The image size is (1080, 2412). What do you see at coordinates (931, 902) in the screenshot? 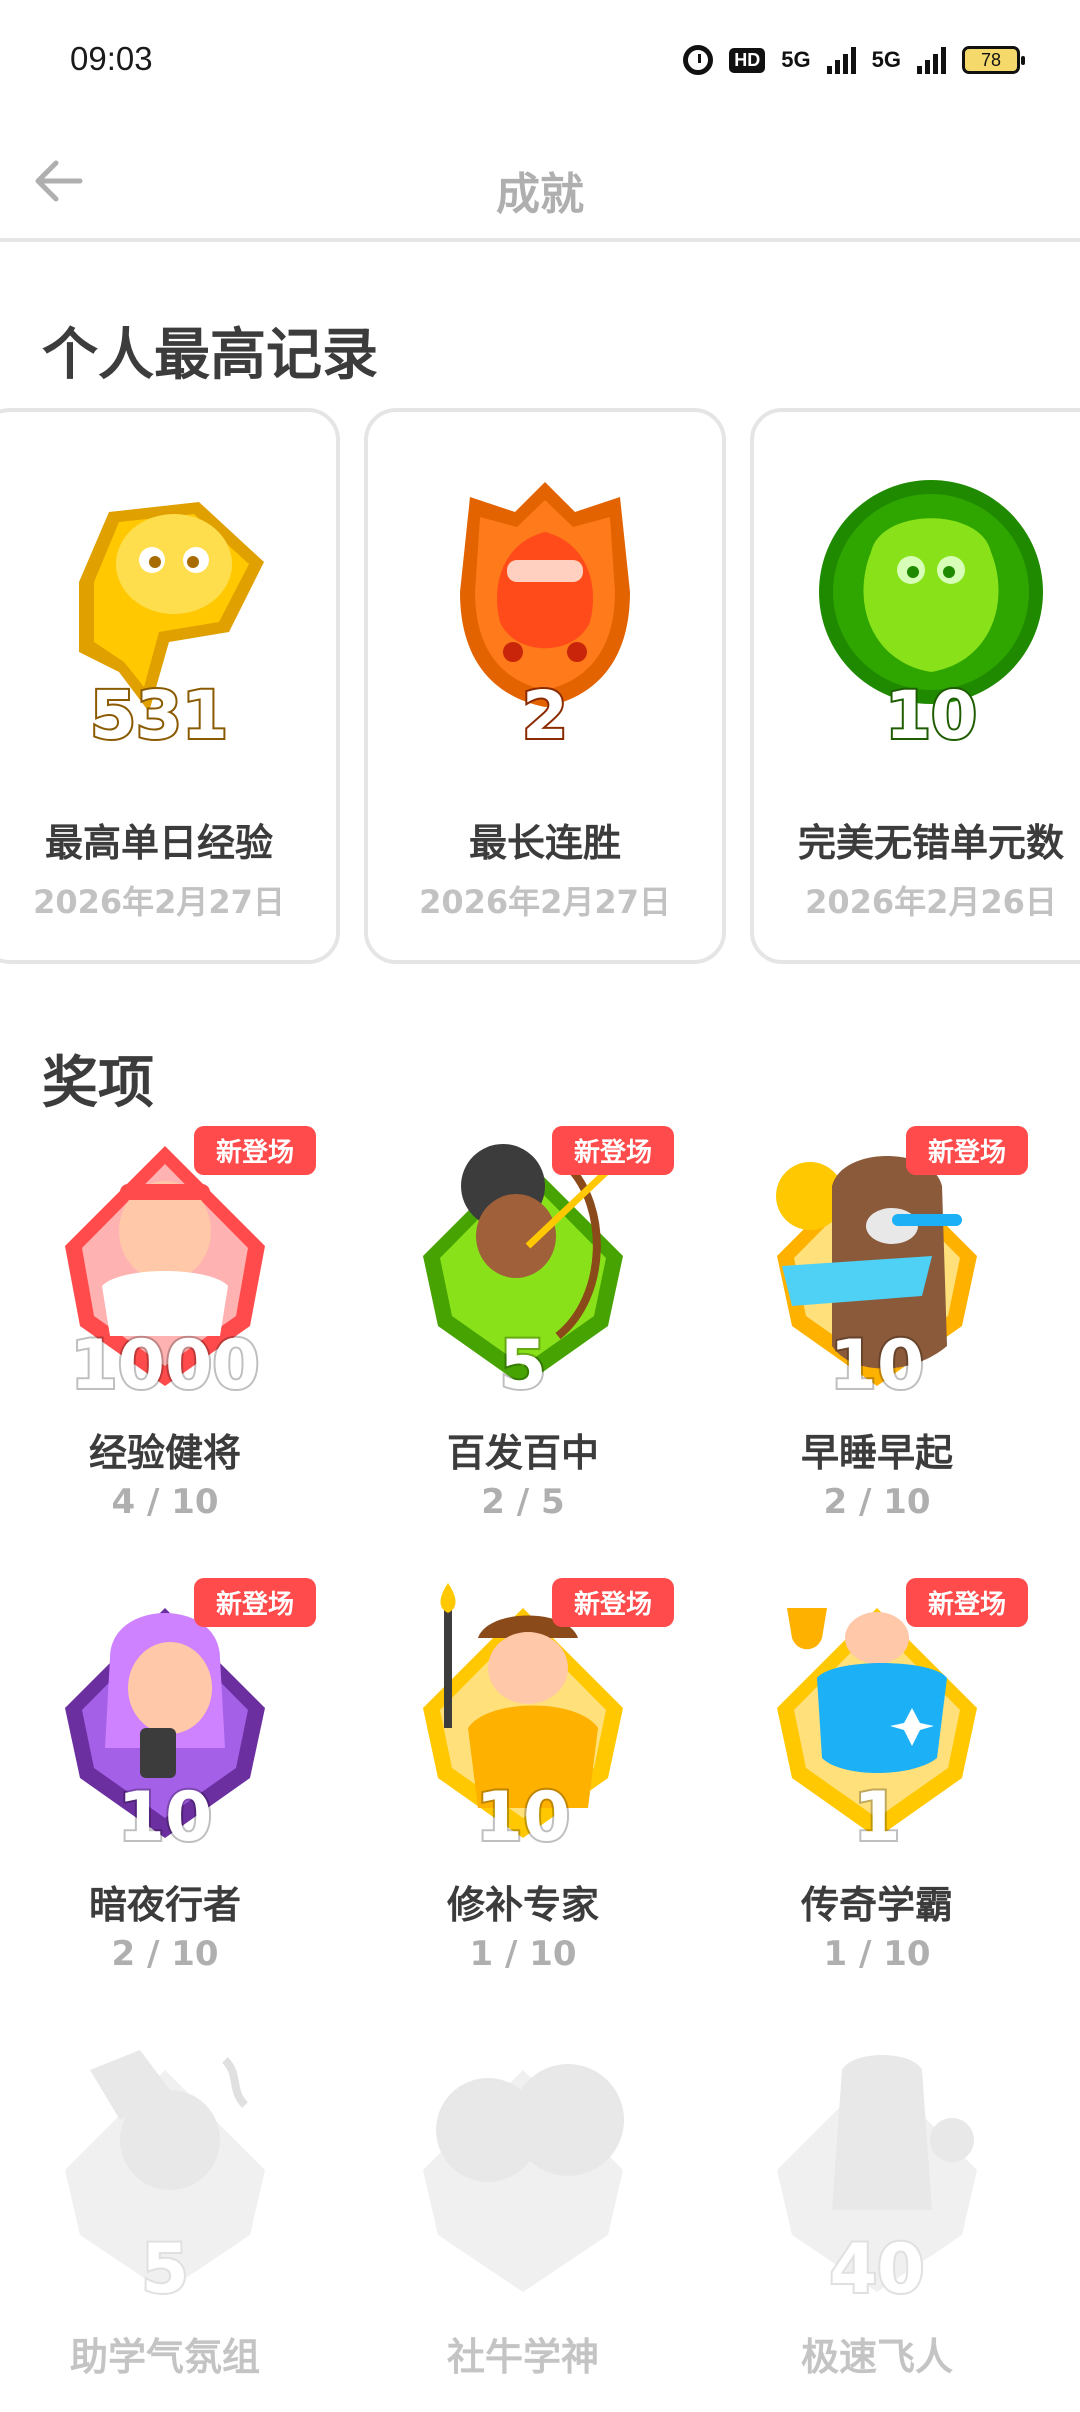
I see `record-date: 2026年2月26日` at bounding box center [931, 902].